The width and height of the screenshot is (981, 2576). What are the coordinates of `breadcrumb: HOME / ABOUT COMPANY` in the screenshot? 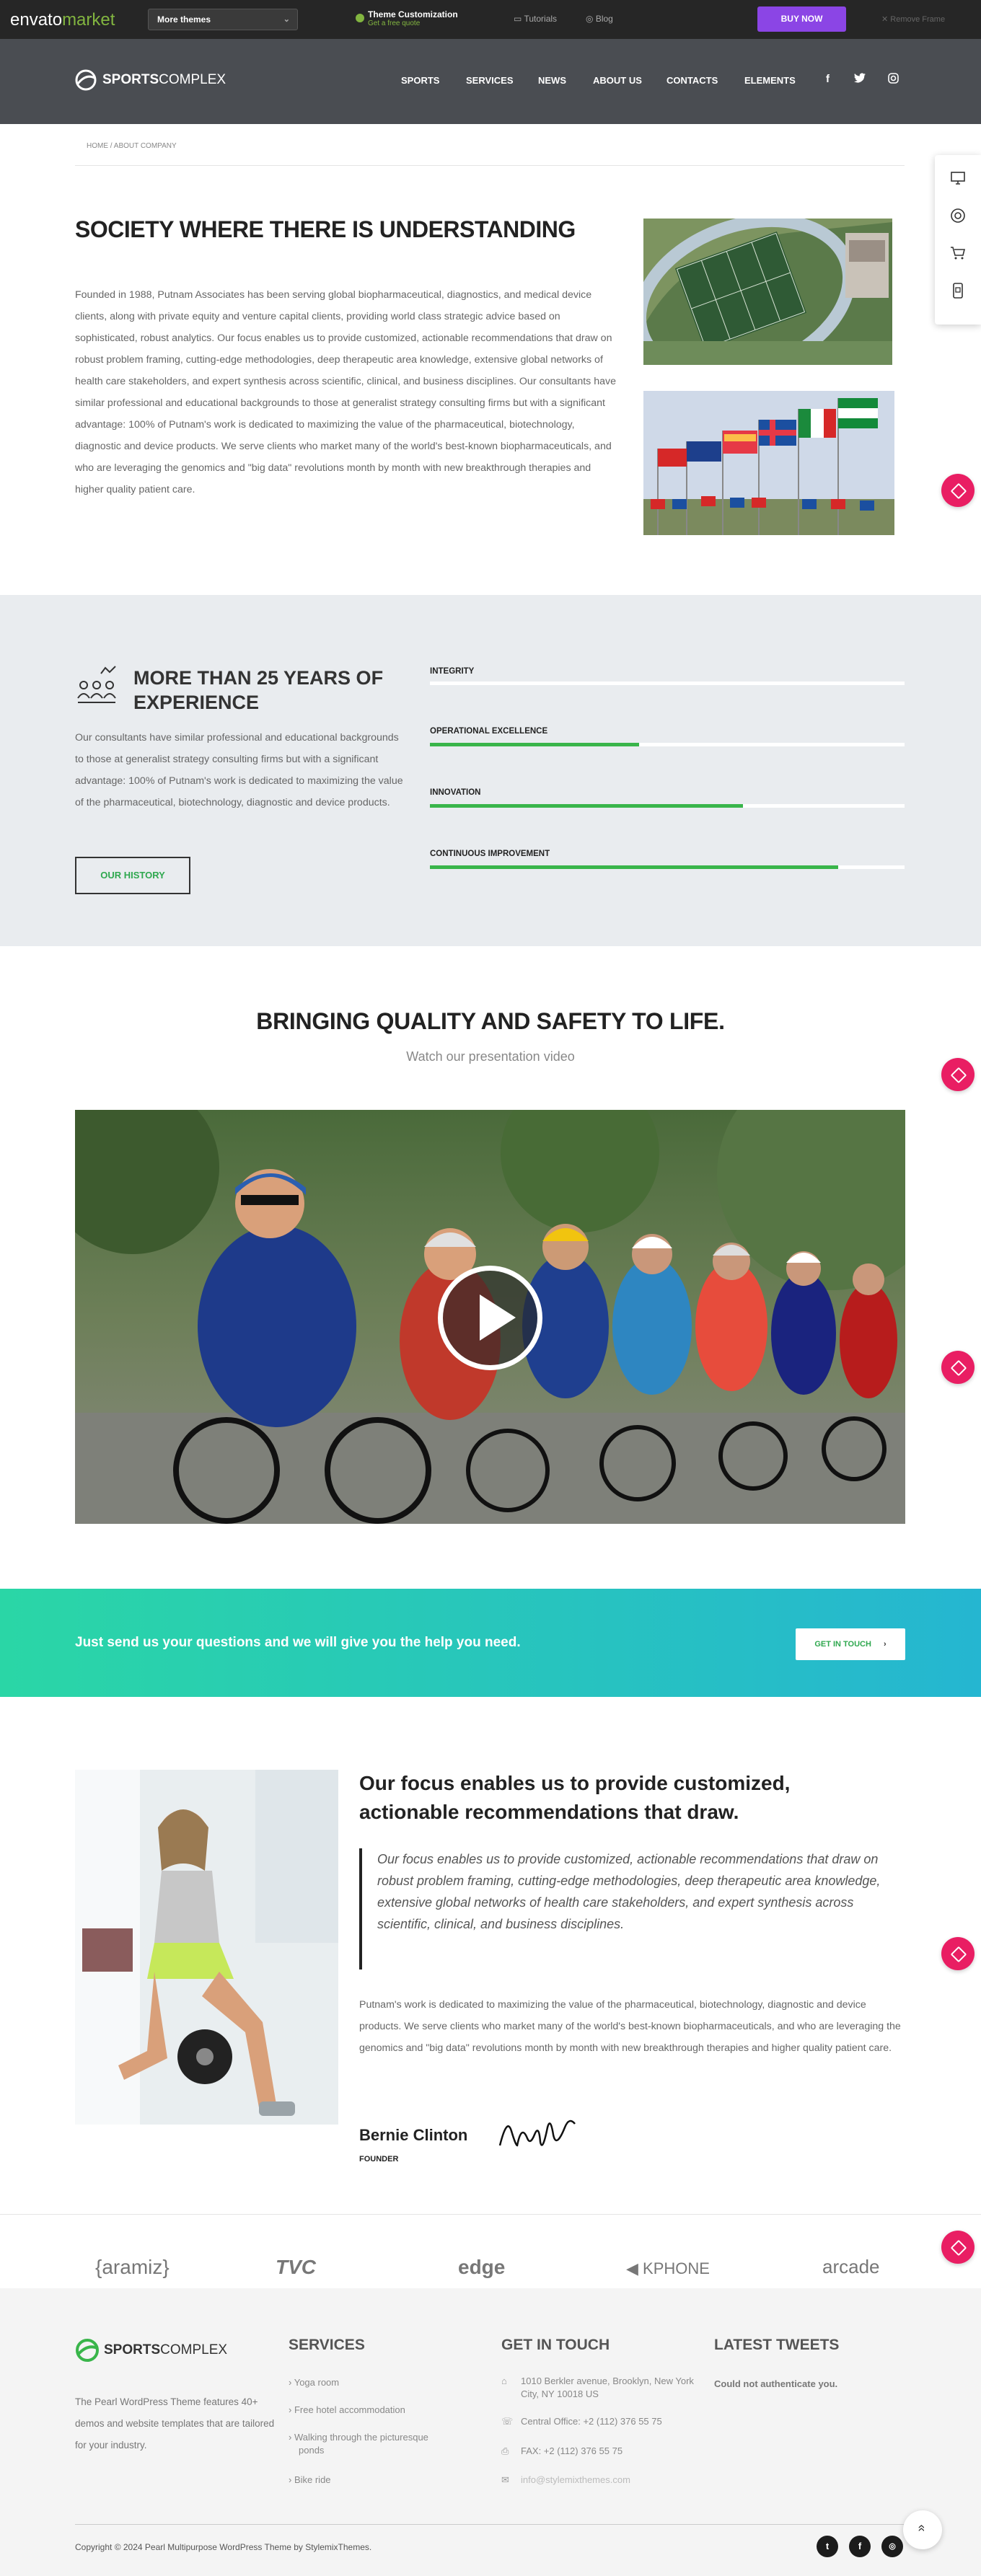 It's located at (132, 146).